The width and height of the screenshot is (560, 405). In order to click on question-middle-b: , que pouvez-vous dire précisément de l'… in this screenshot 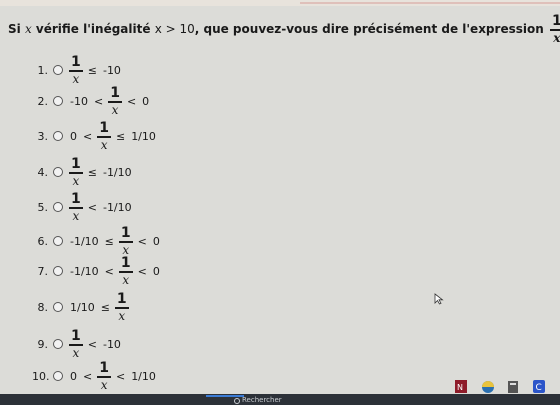, I will do `click(369, 28)`.